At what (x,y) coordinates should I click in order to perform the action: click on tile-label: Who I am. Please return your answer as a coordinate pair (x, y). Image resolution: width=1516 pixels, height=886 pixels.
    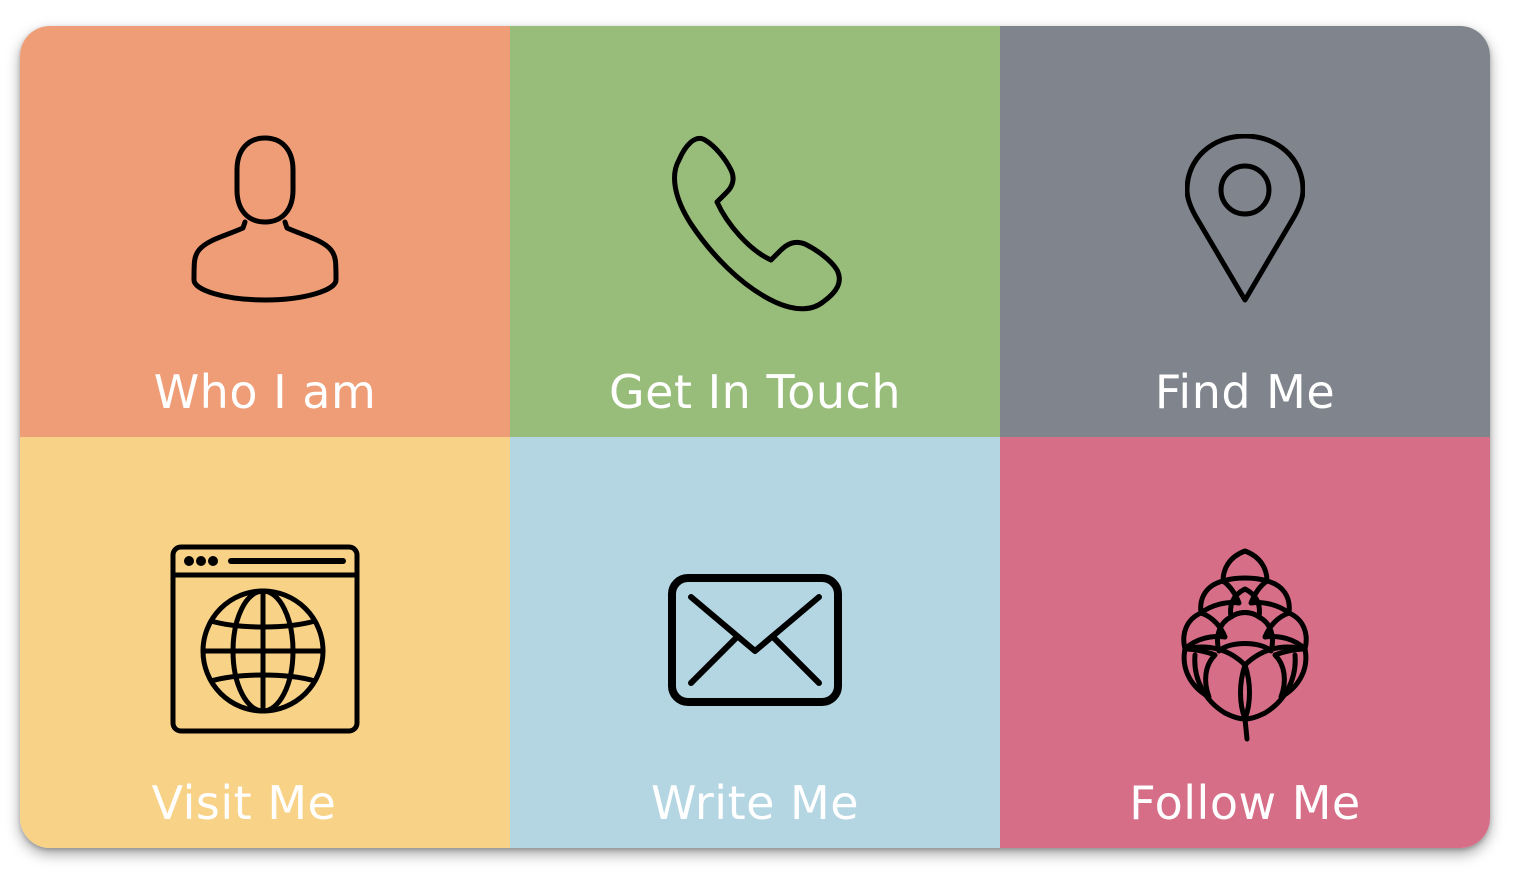
    Looking at the image, I should click on (265, 392).